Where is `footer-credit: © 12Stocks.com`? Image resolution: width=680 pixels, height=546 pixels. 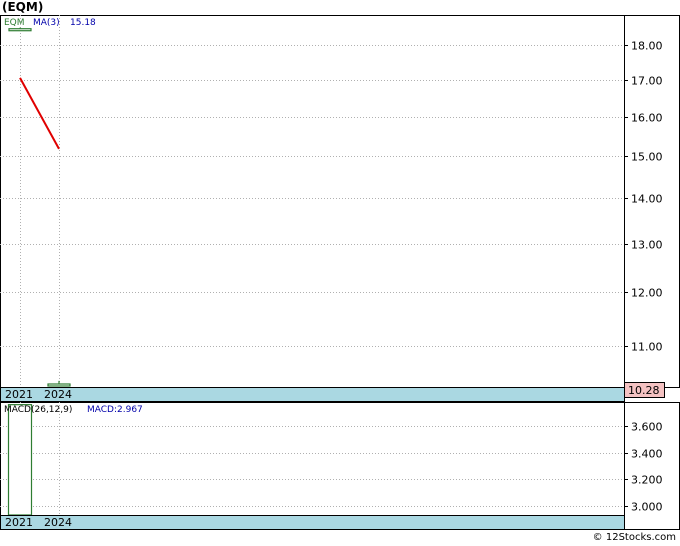 footer-credit: © 12Stocks.com is located at coordinates (634, 537).